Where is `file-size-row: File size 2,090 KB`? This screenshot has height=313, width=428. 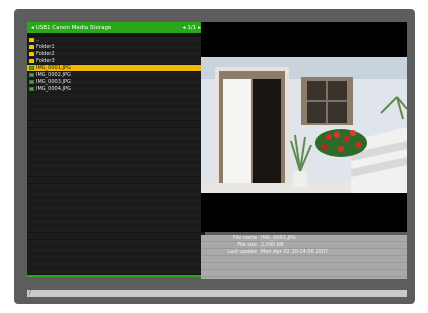
file-size-row: File size 2,090 KB is located at coordinates (304, 245).